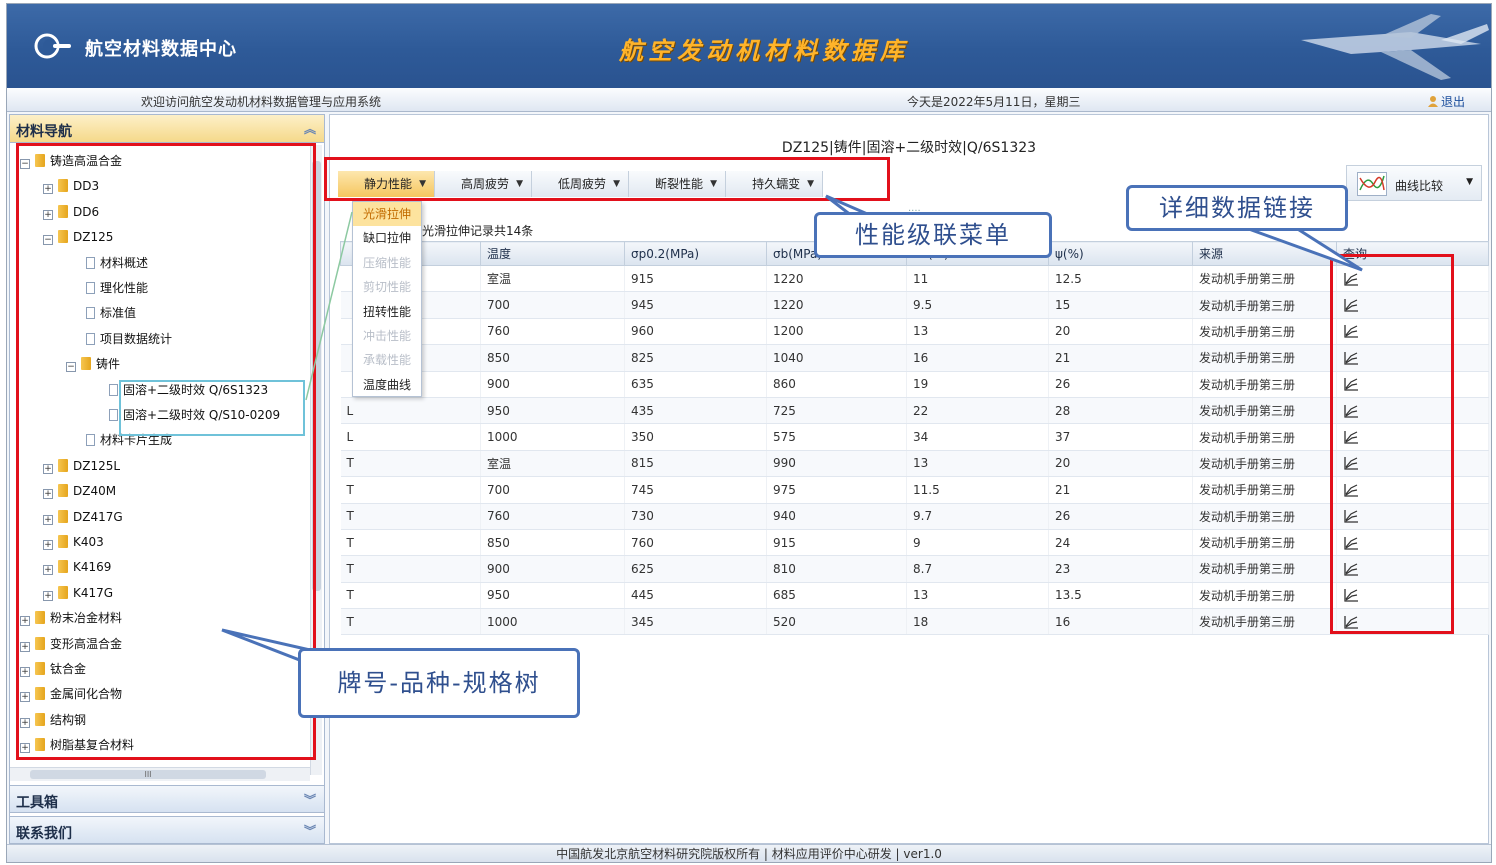 The image size is (1496, 865). I want to click on curve-compare-label: 曲线比较, so click(1419, 186).